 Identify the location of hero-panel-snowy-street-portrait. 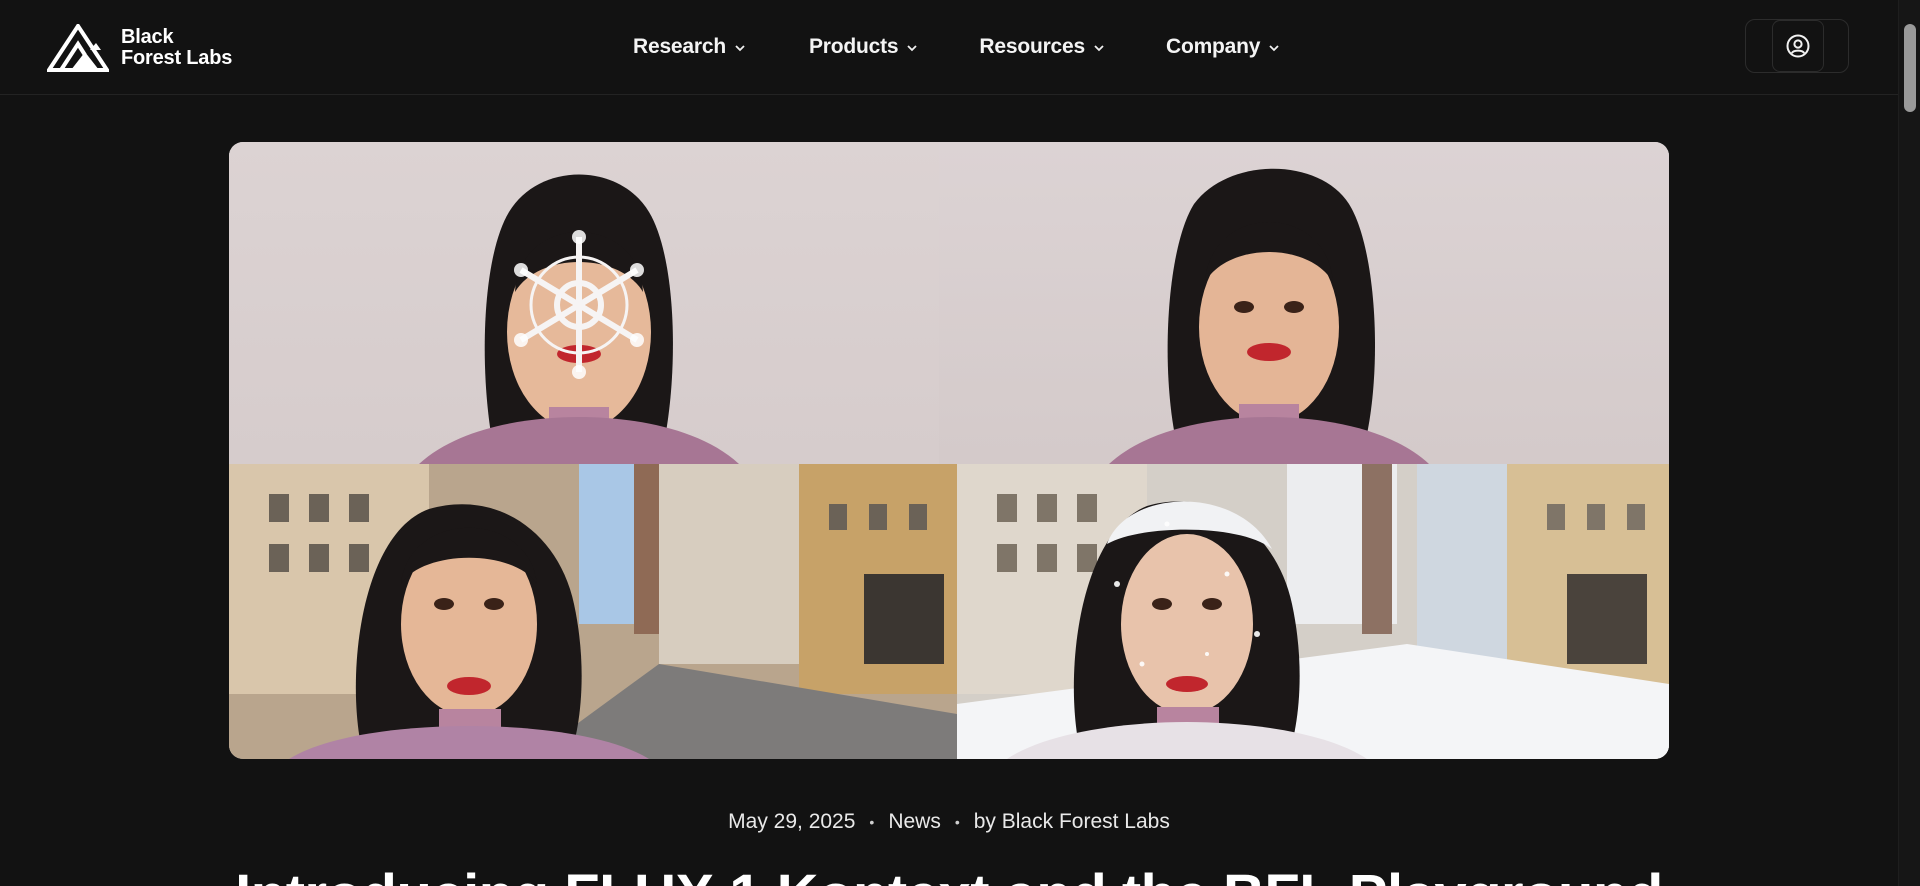
(1313, 611).